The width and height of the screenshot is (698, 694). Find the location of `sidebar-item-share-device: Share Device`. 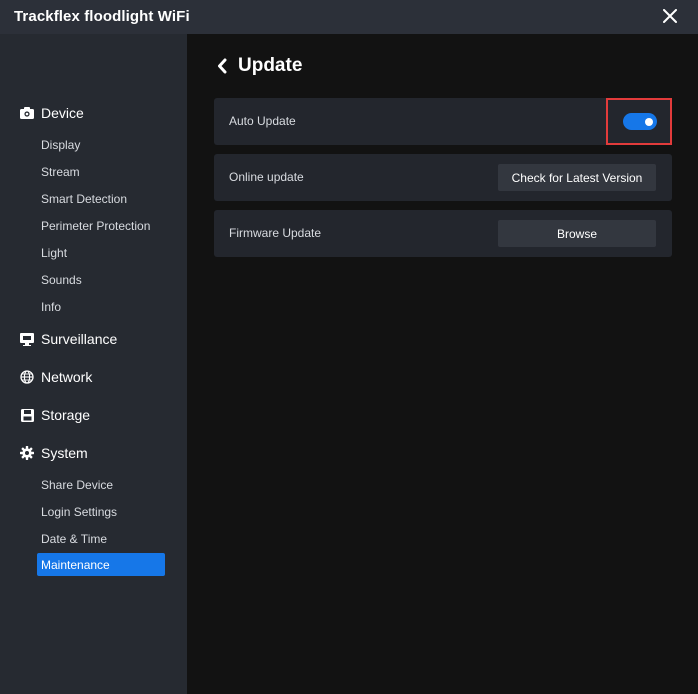

sidebar-item-share-device: Share Device is located at coordinates (101, 484).